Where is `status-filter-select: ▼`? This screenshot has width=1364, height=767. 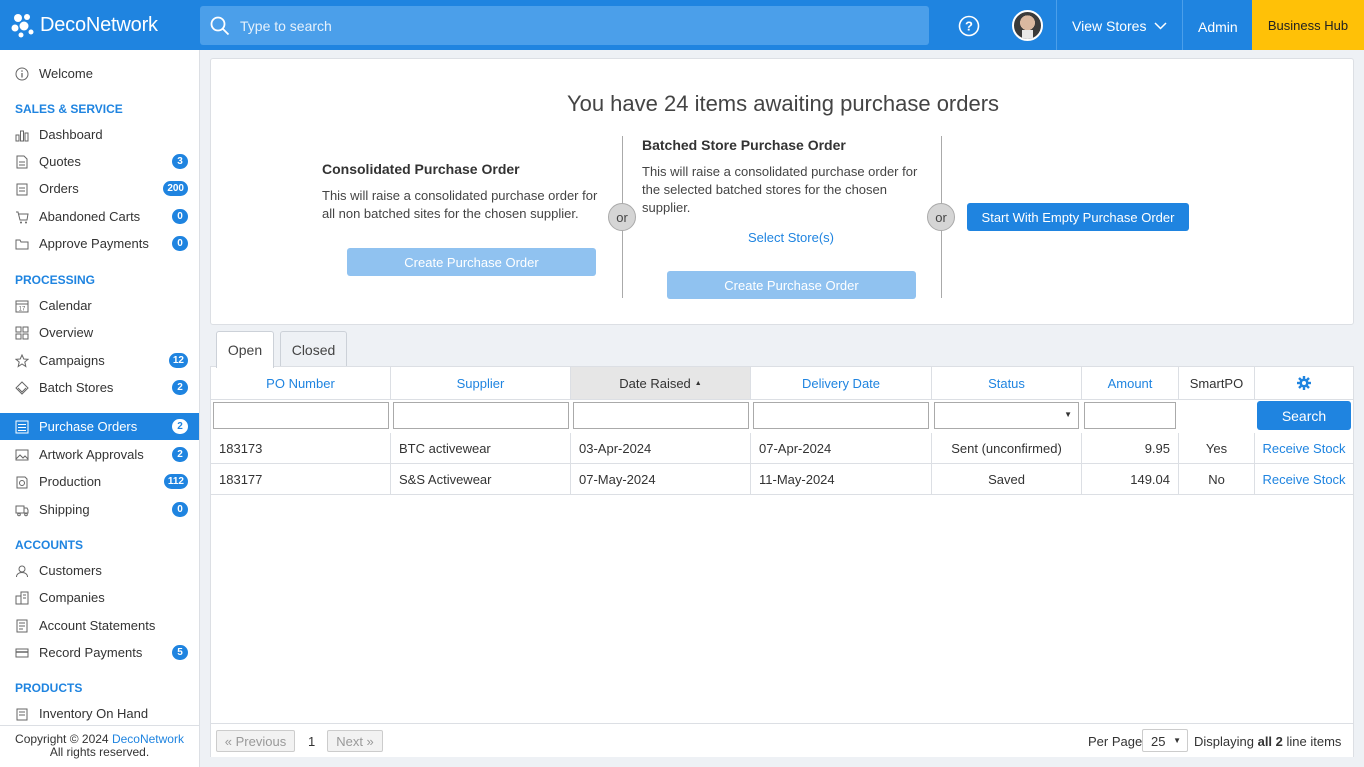 status-filter-select: ▼ is located at coordinates (1006, 415).